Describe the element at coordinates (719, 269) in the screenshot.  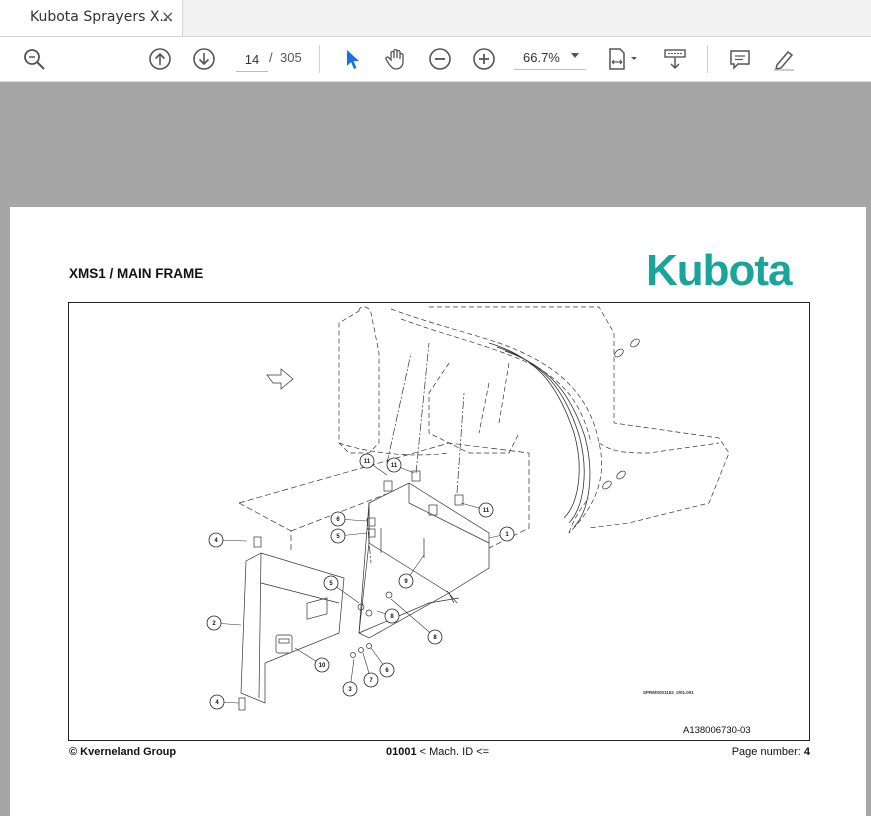
I see `logo-text: Kubota` at that location.